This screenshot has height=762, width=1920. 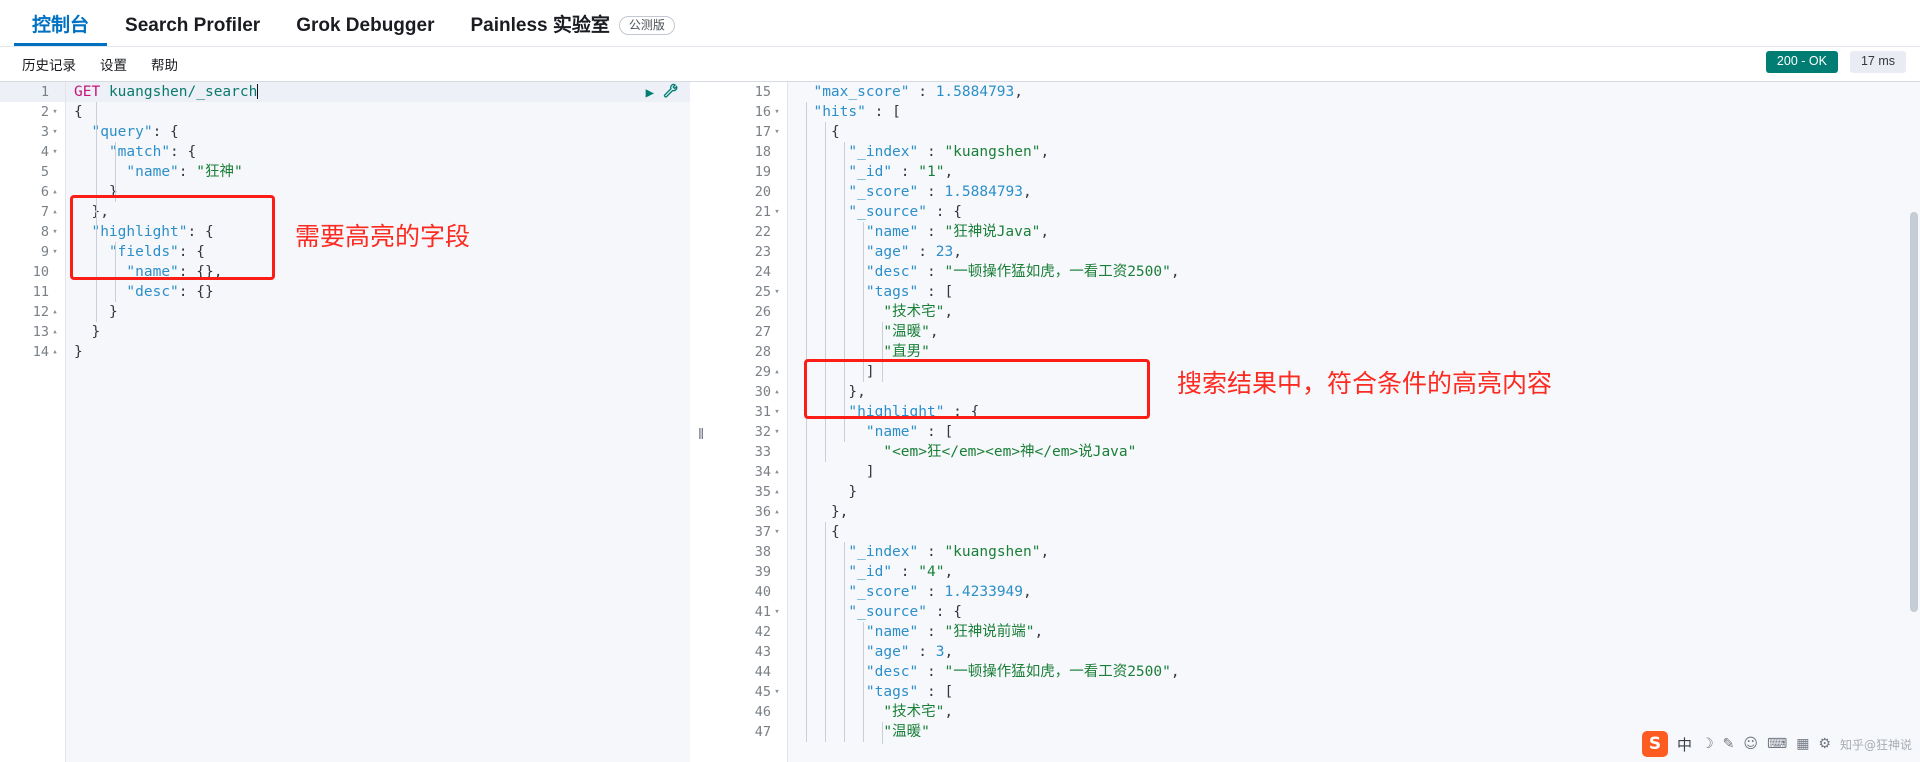 I want to click on line-number: 19, so click(x=750, y=172).